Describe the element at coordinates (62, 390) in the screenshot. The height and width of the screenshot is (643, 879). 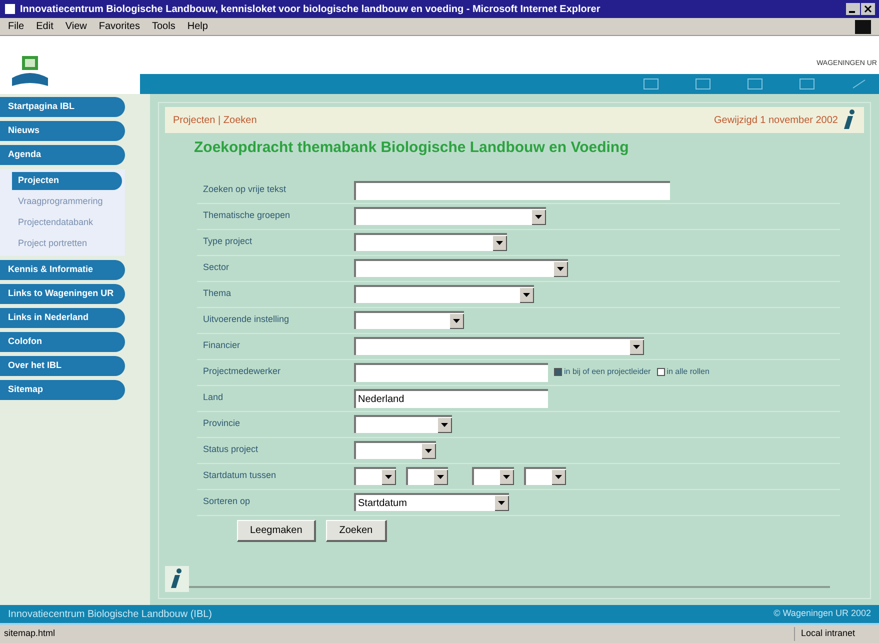
I see `sidebar-item: Sitemap` at that location.